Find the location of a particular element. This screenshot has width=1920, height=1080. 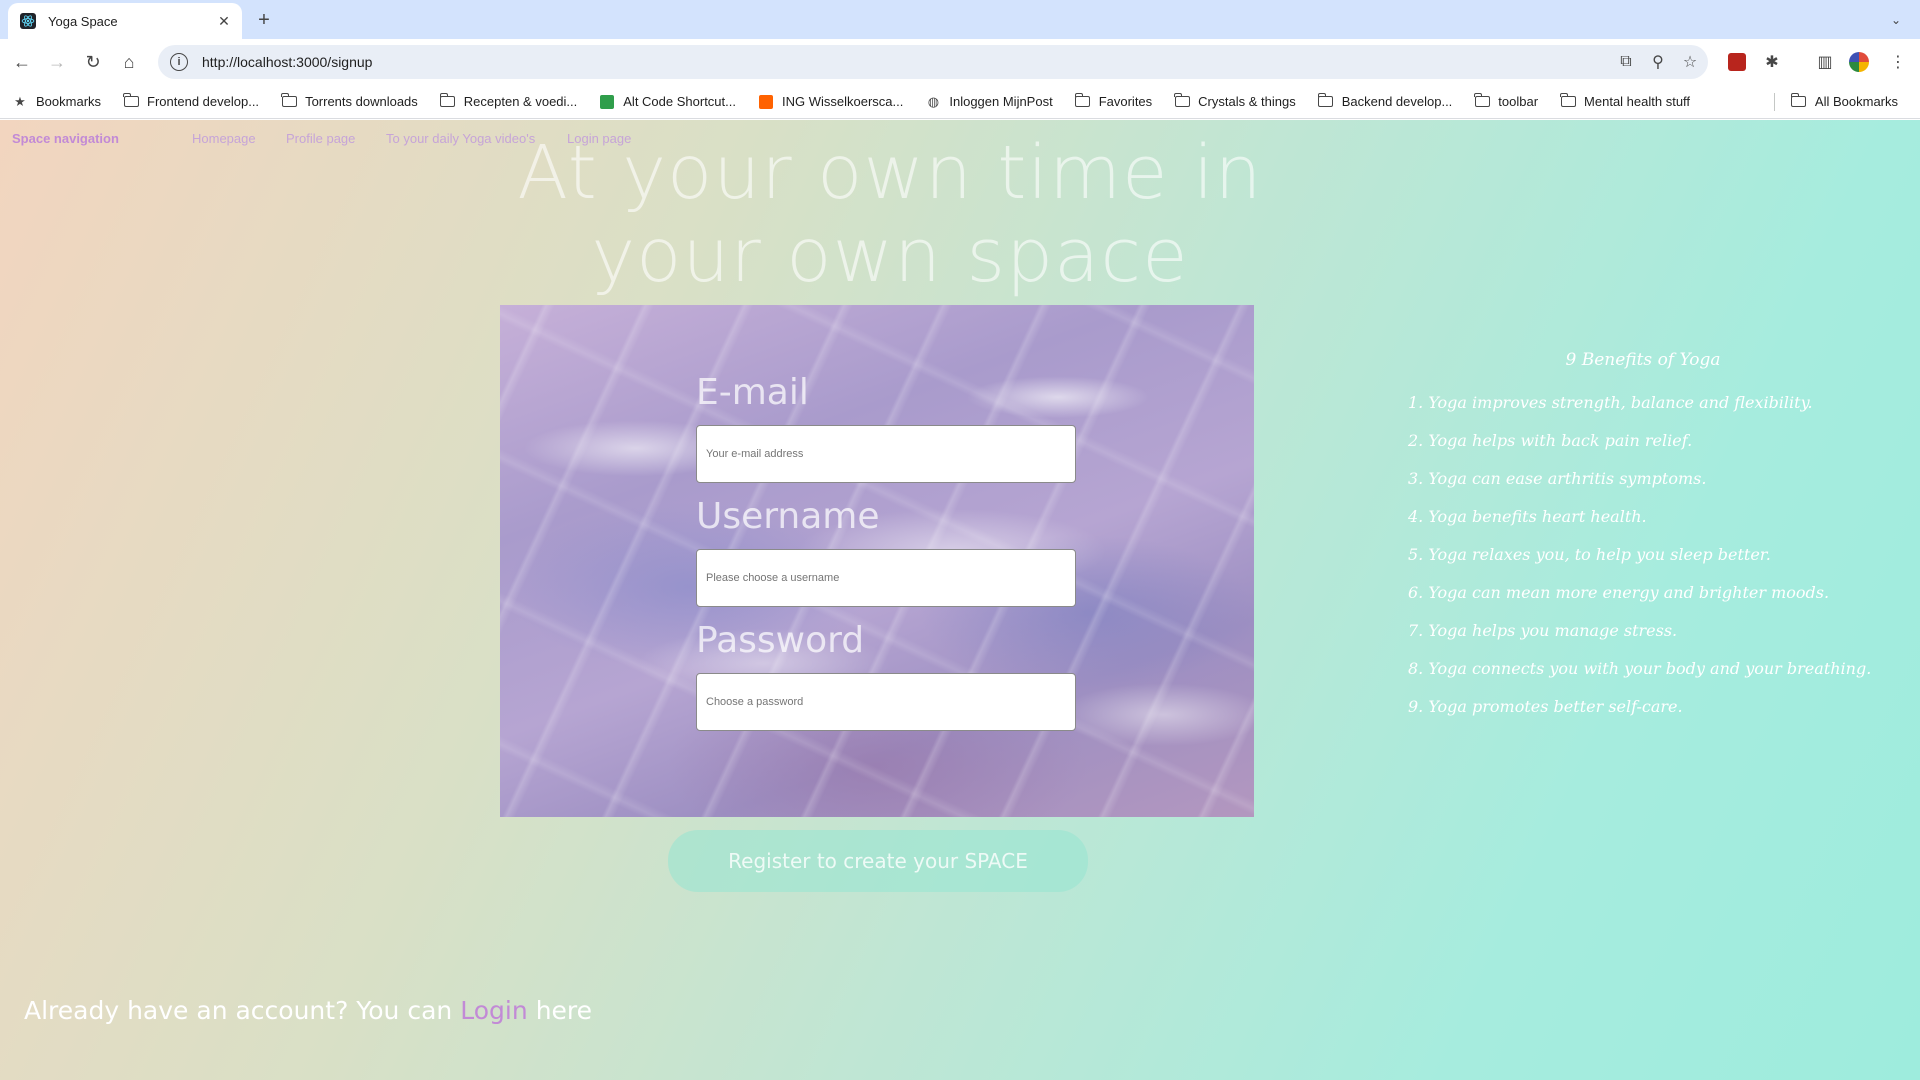

register-button: Register to create your SPACE is located at coordinates (878, 861).